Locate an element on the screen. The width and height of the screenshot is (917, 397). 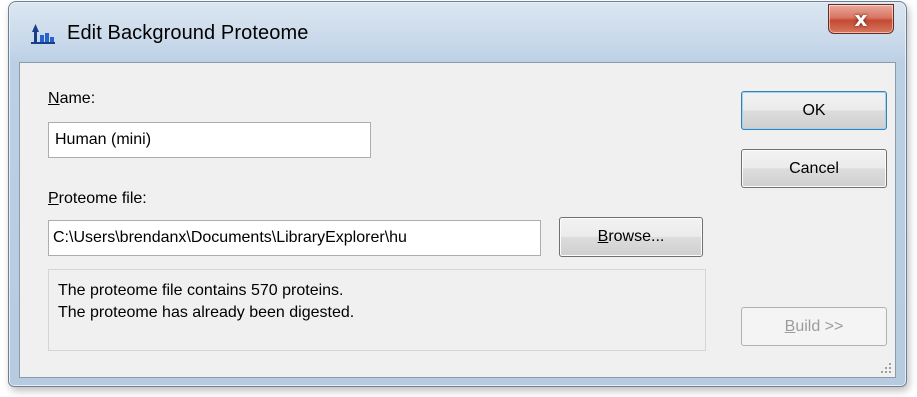
close-button: x is located at coordinates (861, 19).